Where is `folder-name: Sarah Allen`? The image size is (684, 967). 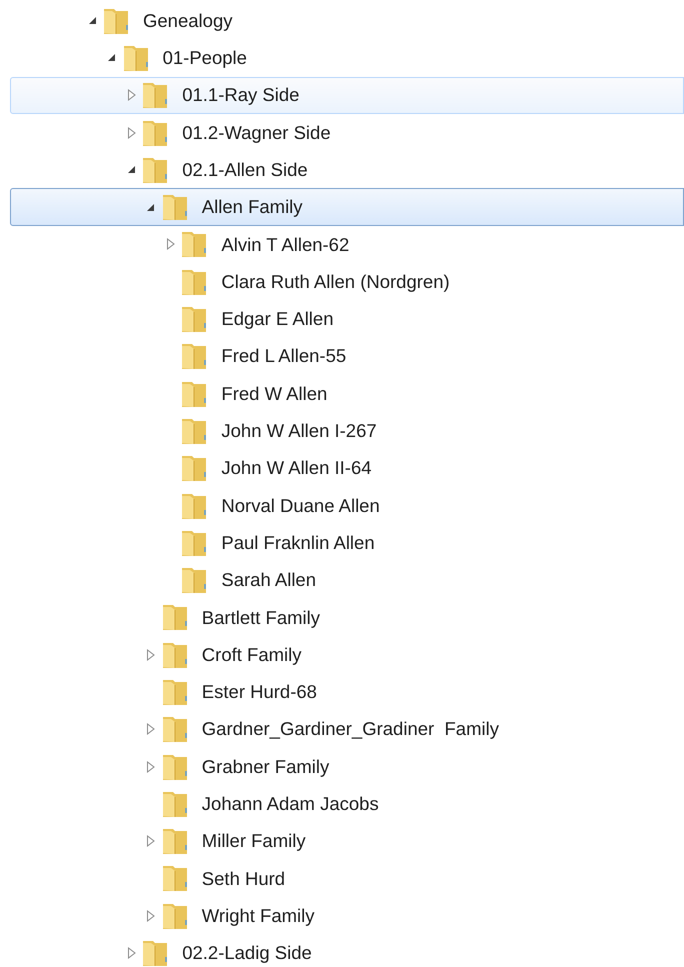
folder-name: Sarah Allen is located at coordinates (268, 580).